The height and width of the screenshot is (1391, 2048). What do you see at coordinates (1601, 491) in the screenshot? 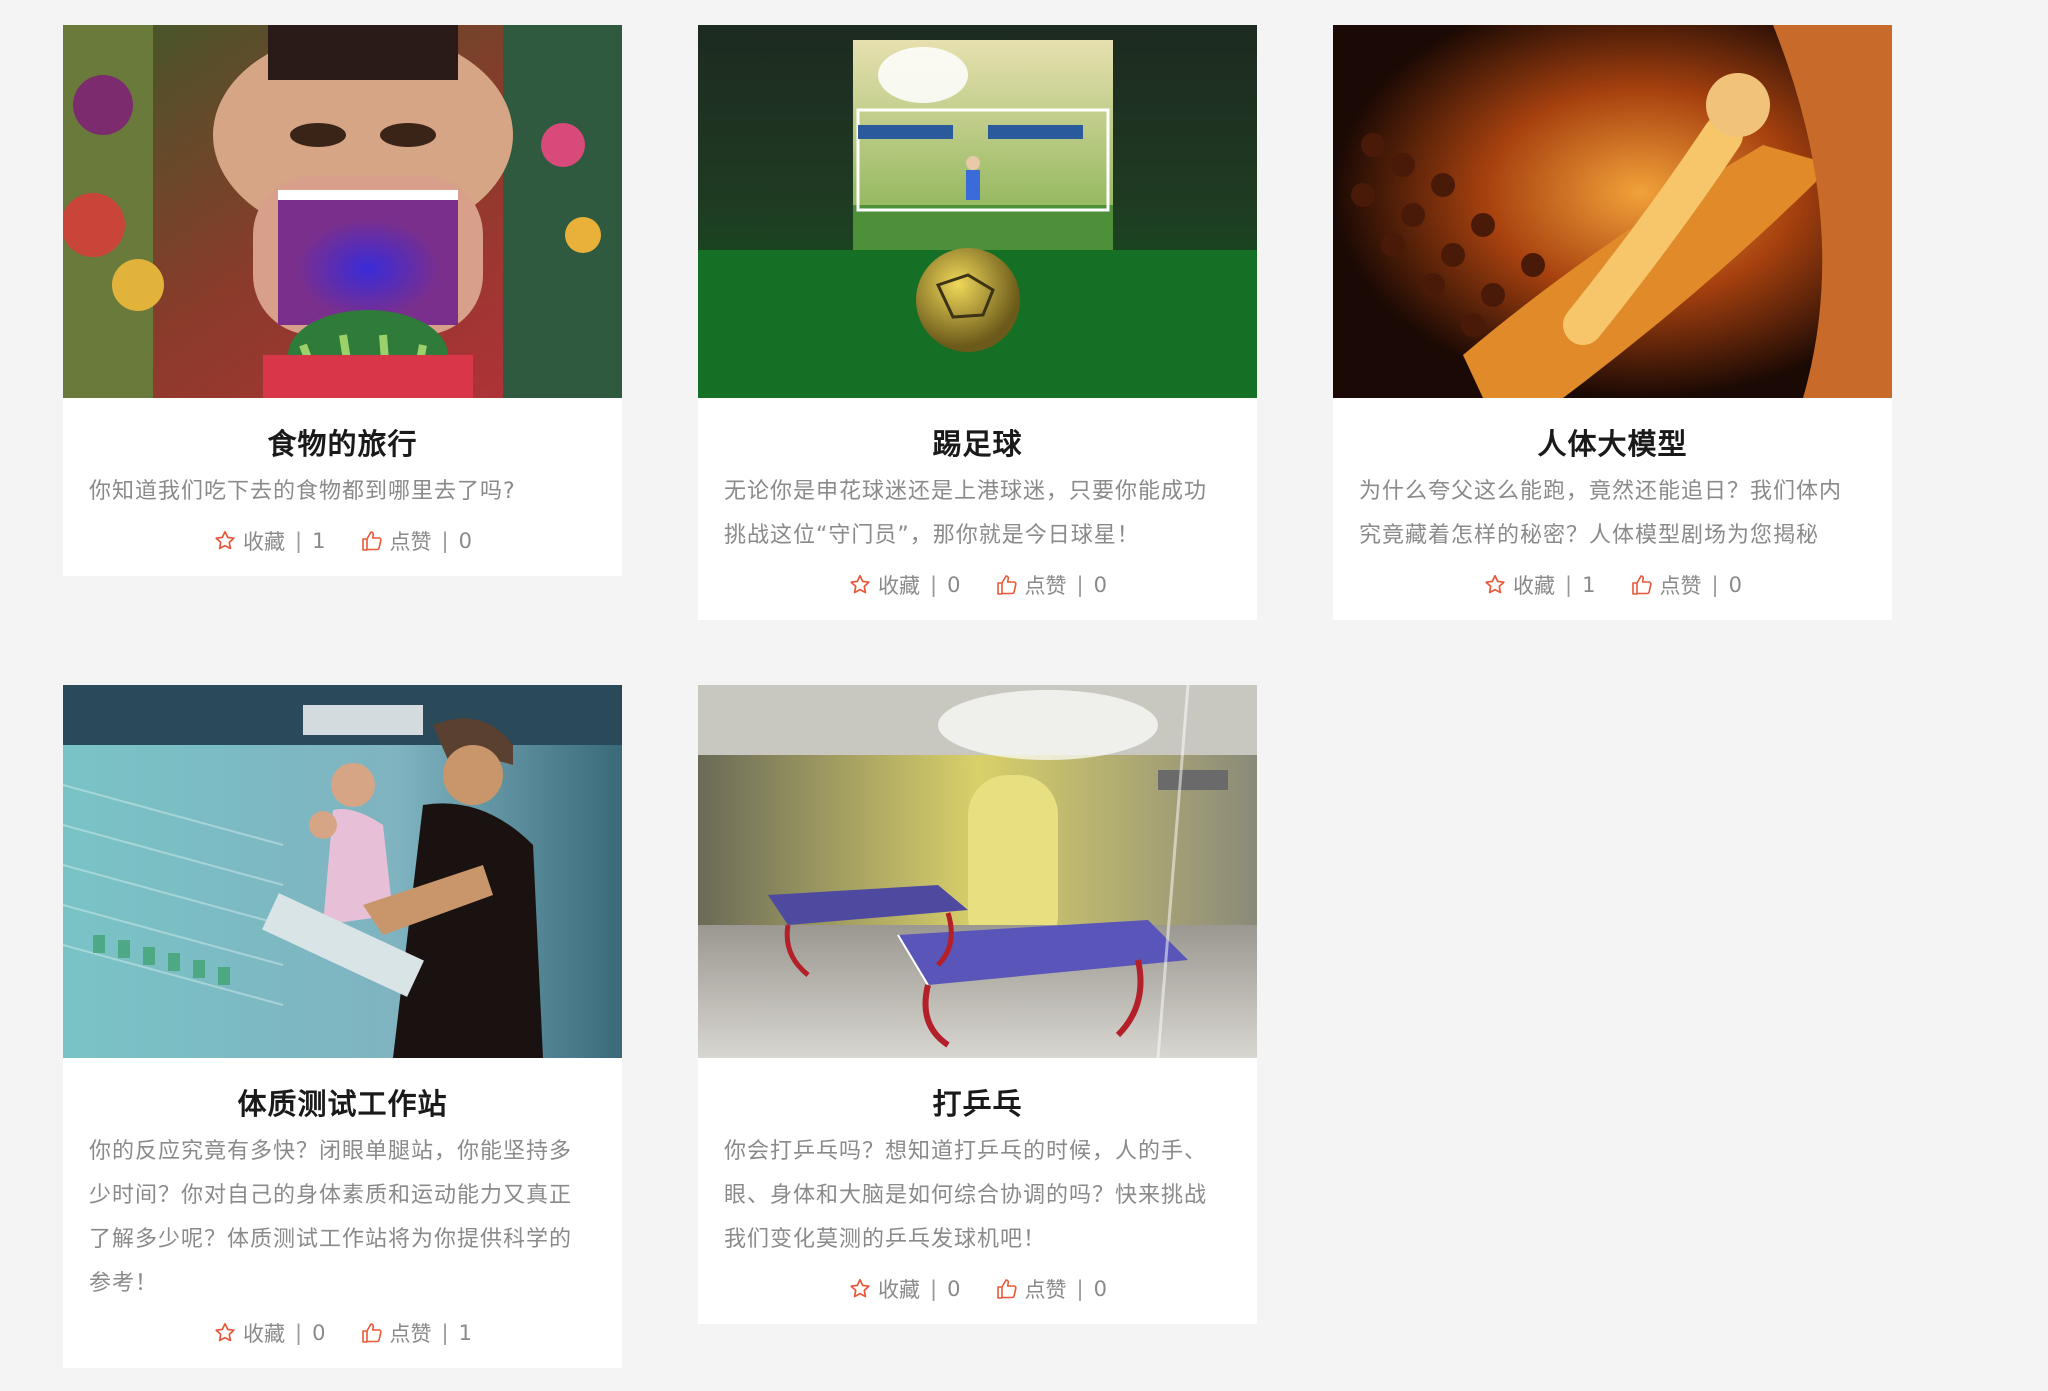
I see `description-line: 为什么夸父这么能跑，竟然还能追日？我们体内` at bounding box center [1601, 491].